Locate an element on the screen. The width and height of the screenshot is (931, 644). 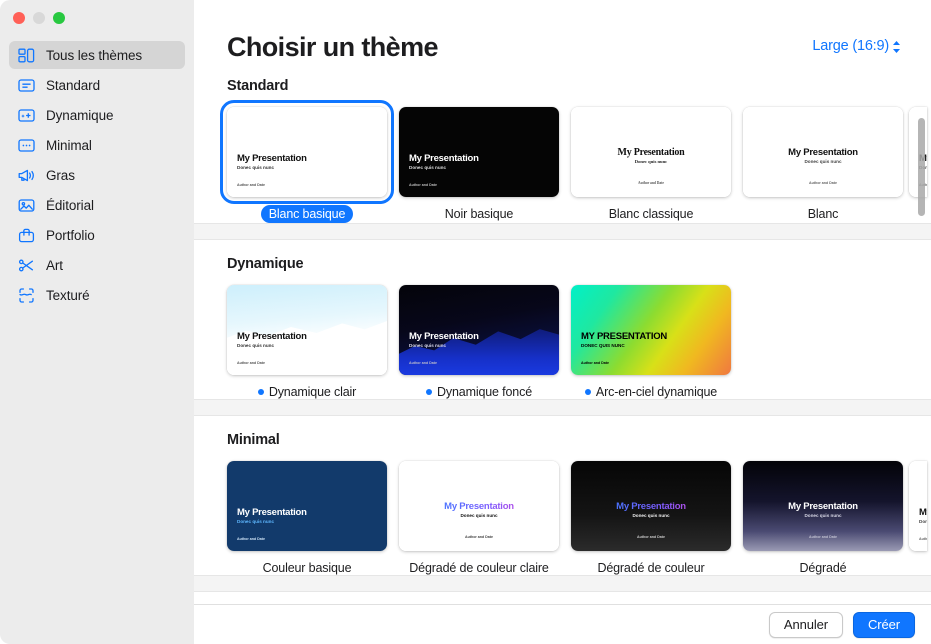
maximize-window-button is located at coordinates (59, 18).